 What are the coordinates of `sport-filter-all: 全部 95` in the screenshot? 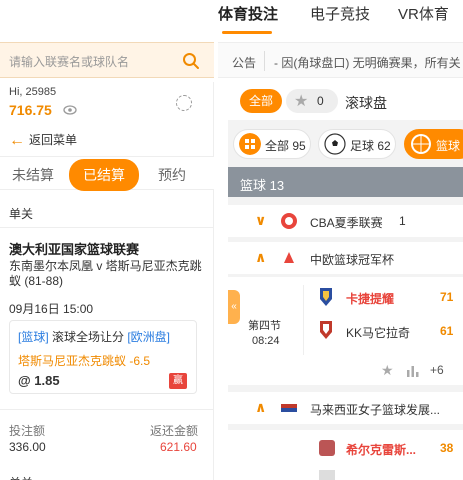 It's located at (272, 144).